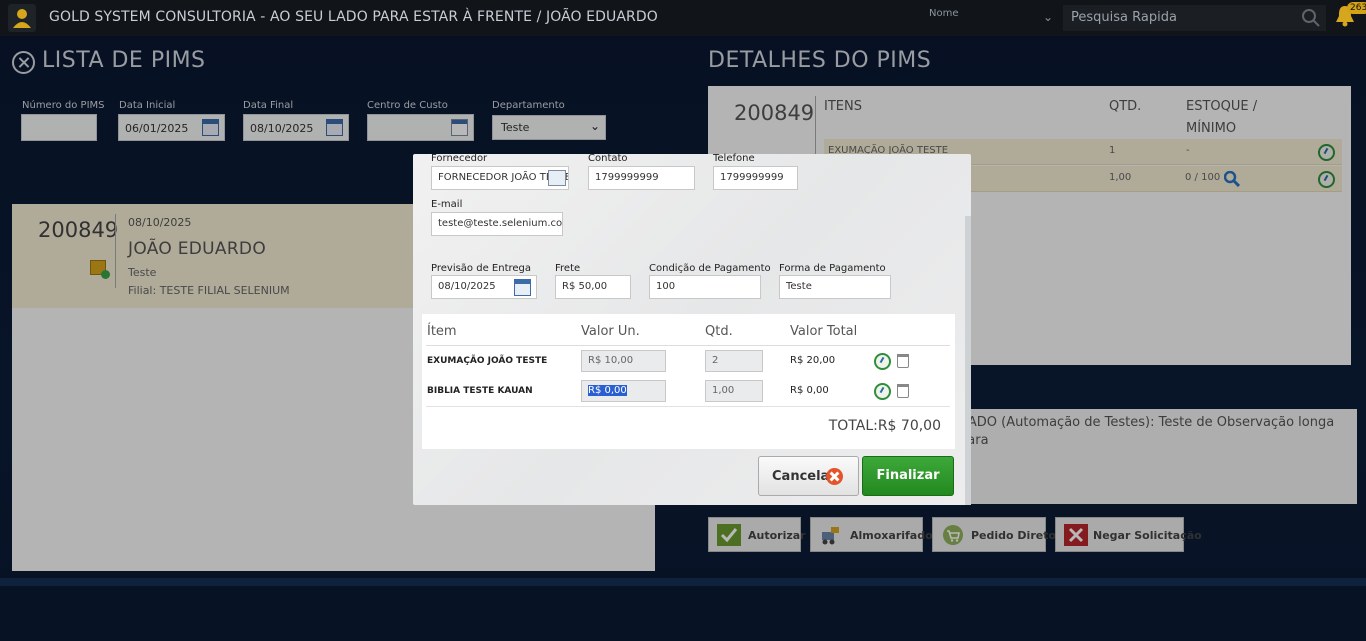 Image resolution: width=1366 pixels, height=641 pixels. Describe the element at coordinates (467, 286) in the screenshot. I see `previsao-value: 08/10/2025` at that location.